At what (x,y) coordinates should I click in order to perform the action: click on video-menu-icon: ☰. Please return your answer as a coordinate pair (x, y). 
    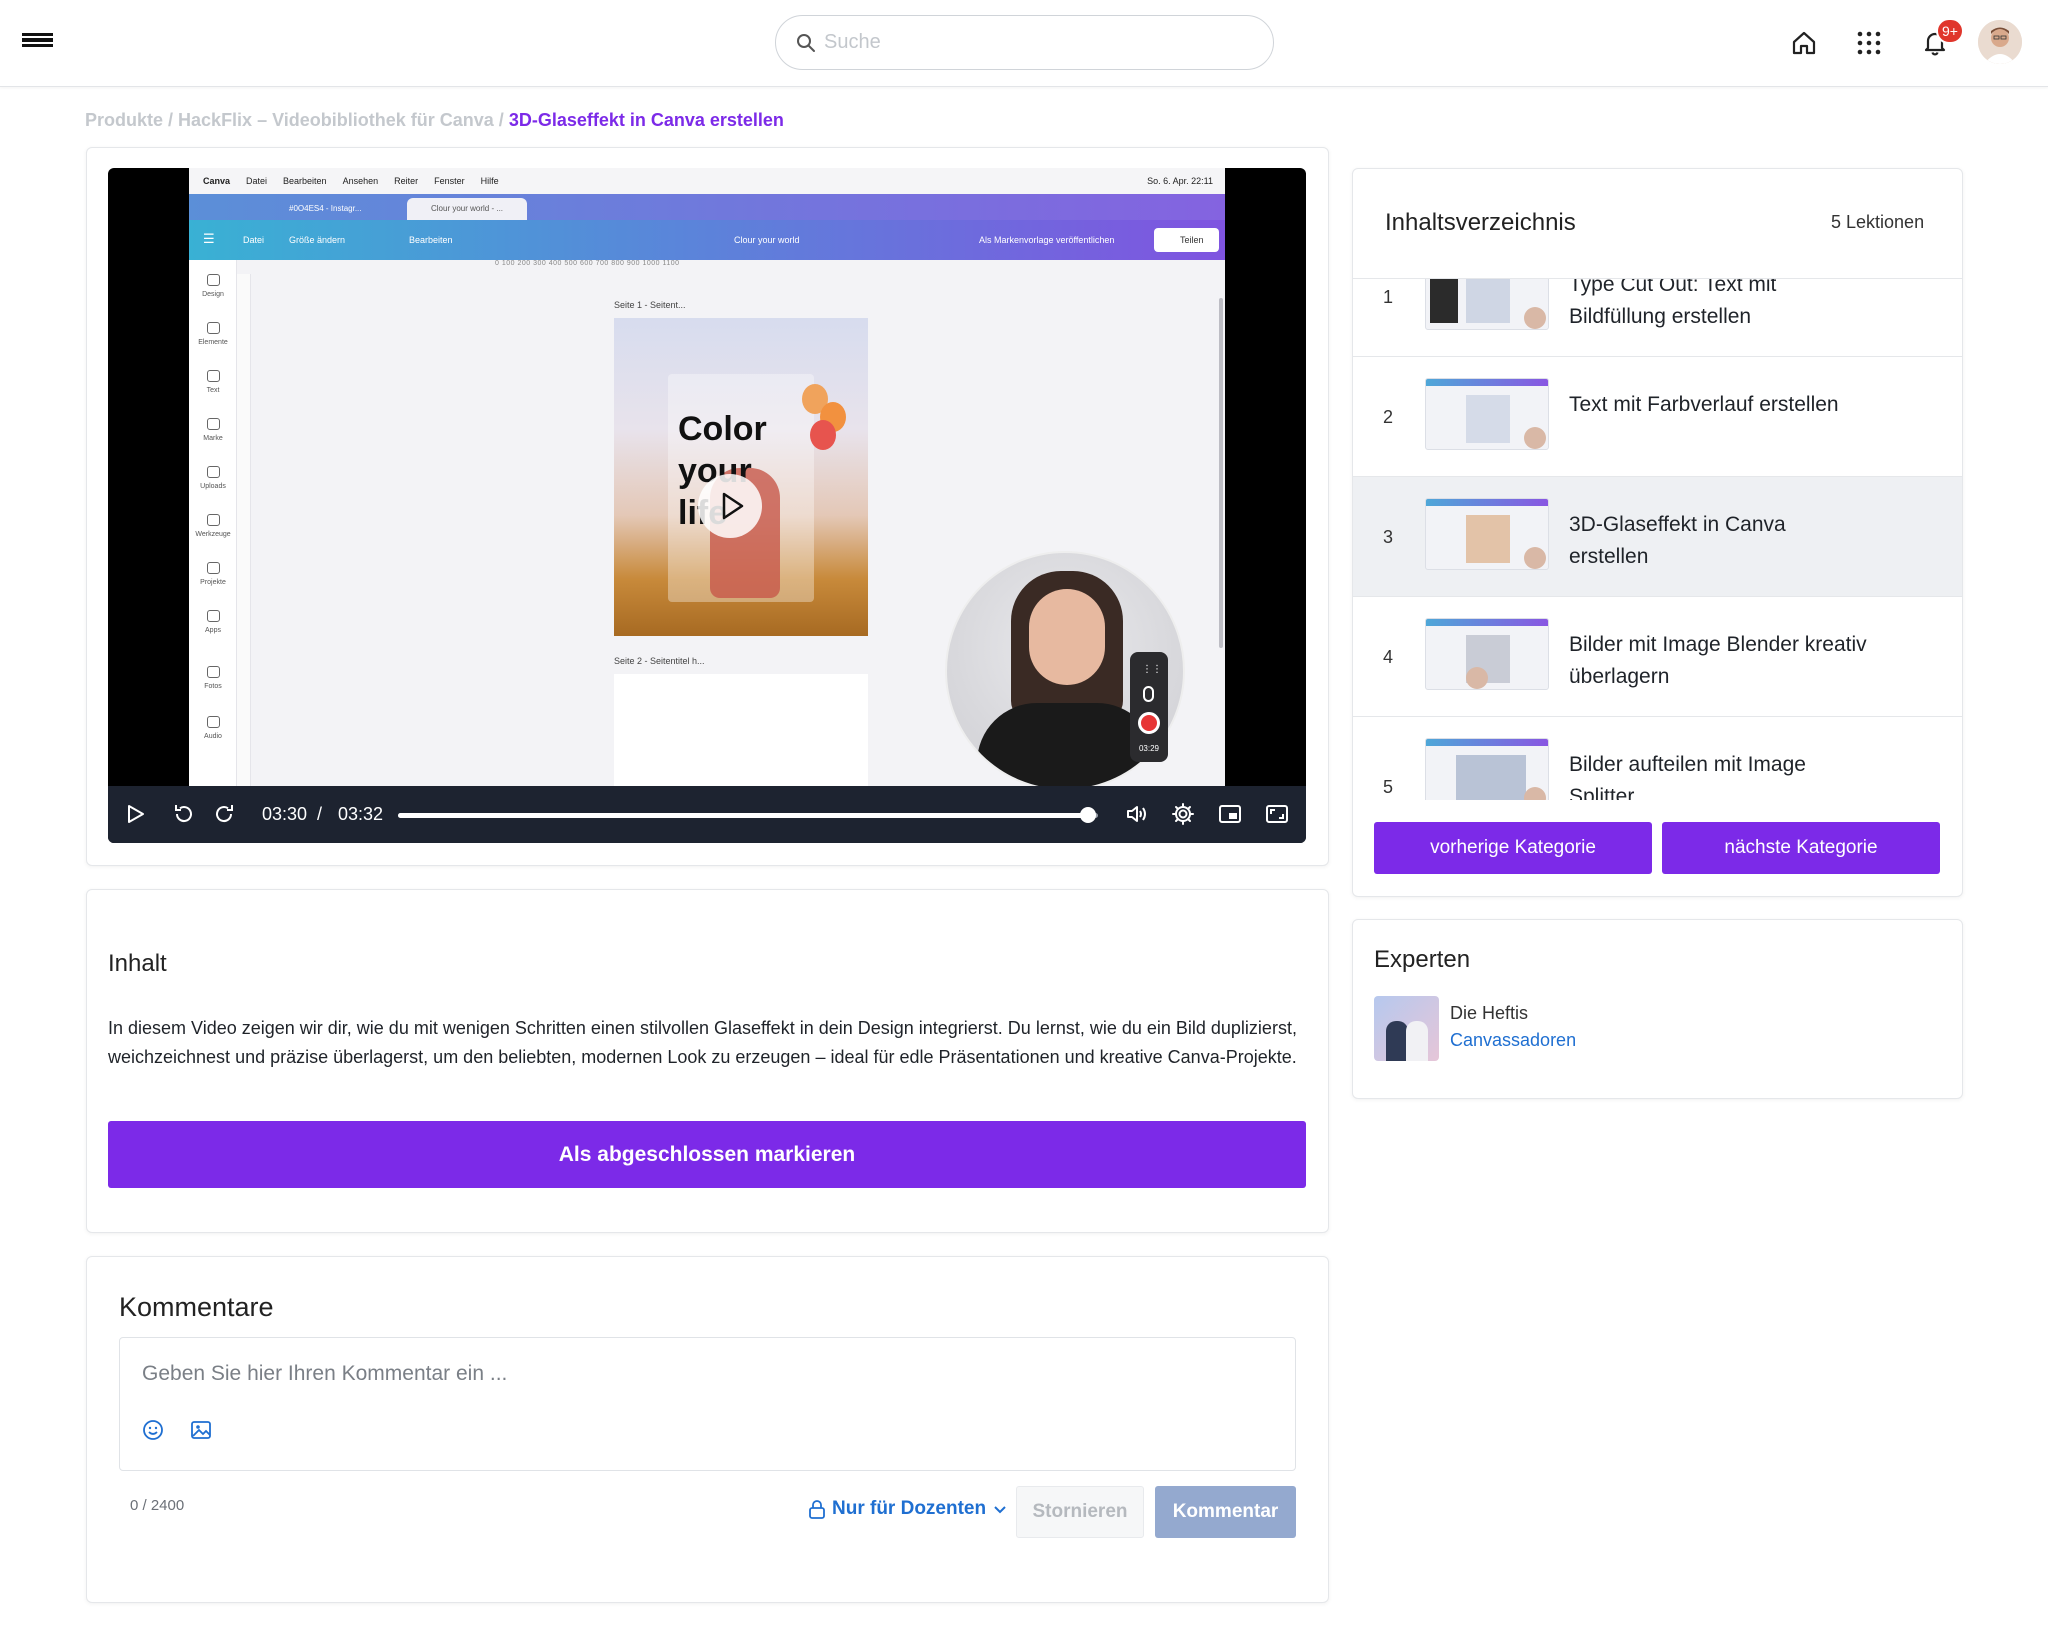
    Looking at the image, I should click on (209, 238).